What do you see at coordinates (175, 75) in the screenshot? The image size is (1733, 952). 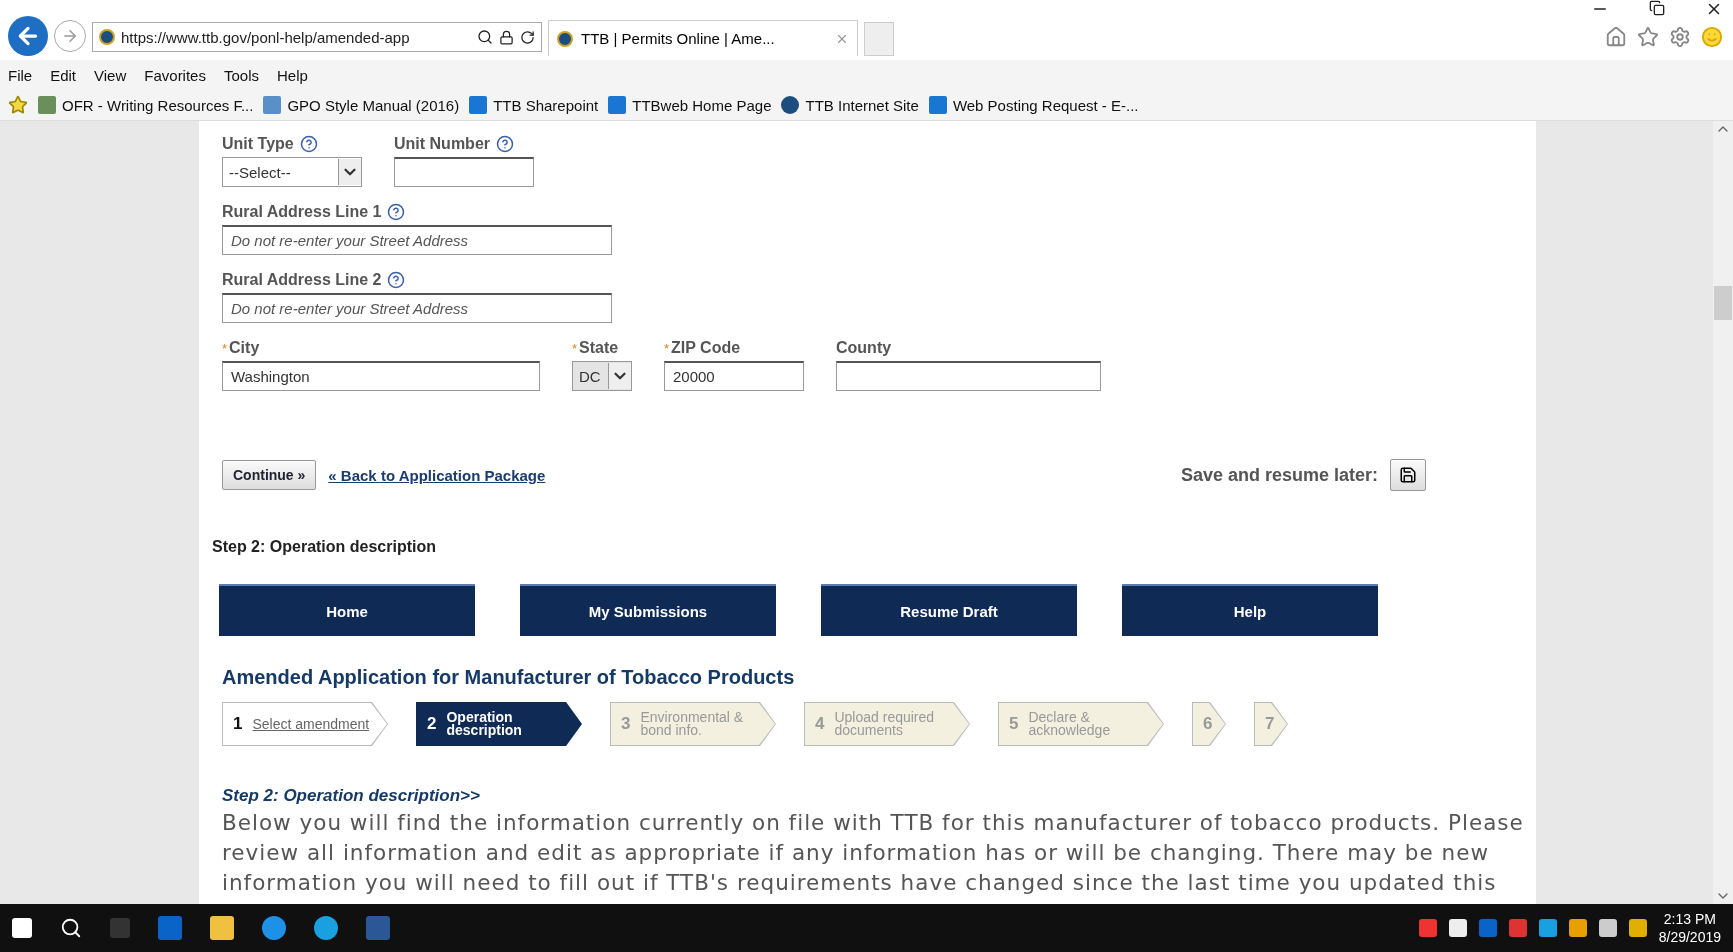 I see `menu-item: Favorites` at bounding box center [175, 75].